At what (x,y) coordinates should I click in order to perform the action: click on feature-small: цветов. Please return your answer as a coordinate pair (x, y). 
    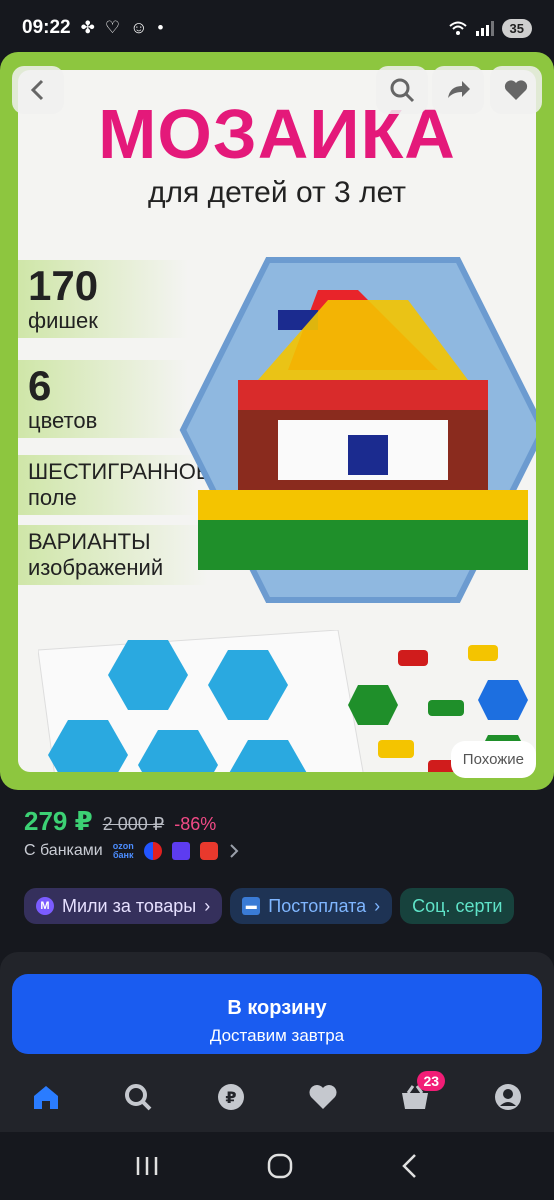
    Looking at the image, I should click on (63, 420).